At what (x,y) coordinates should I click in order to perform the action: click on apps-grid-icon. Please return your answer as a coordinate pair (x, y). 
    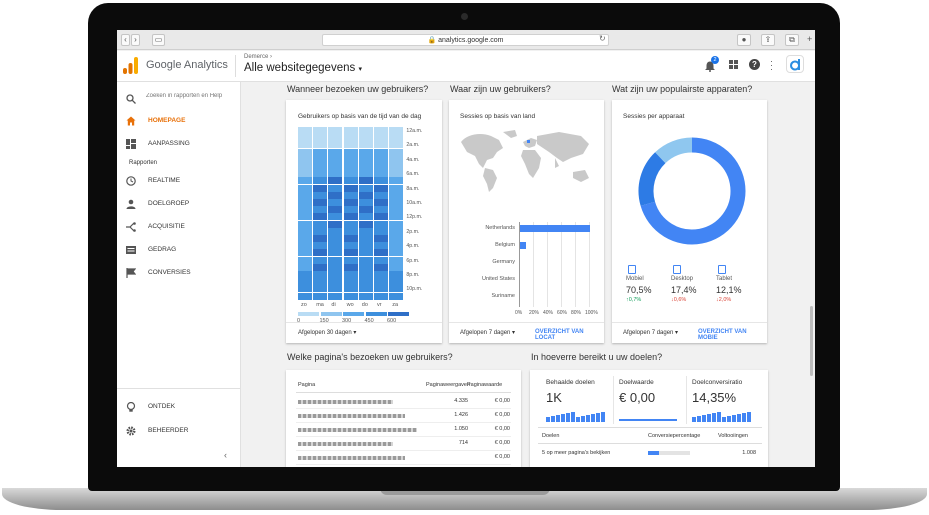
    Looking at the image, I should click on (733, 64).